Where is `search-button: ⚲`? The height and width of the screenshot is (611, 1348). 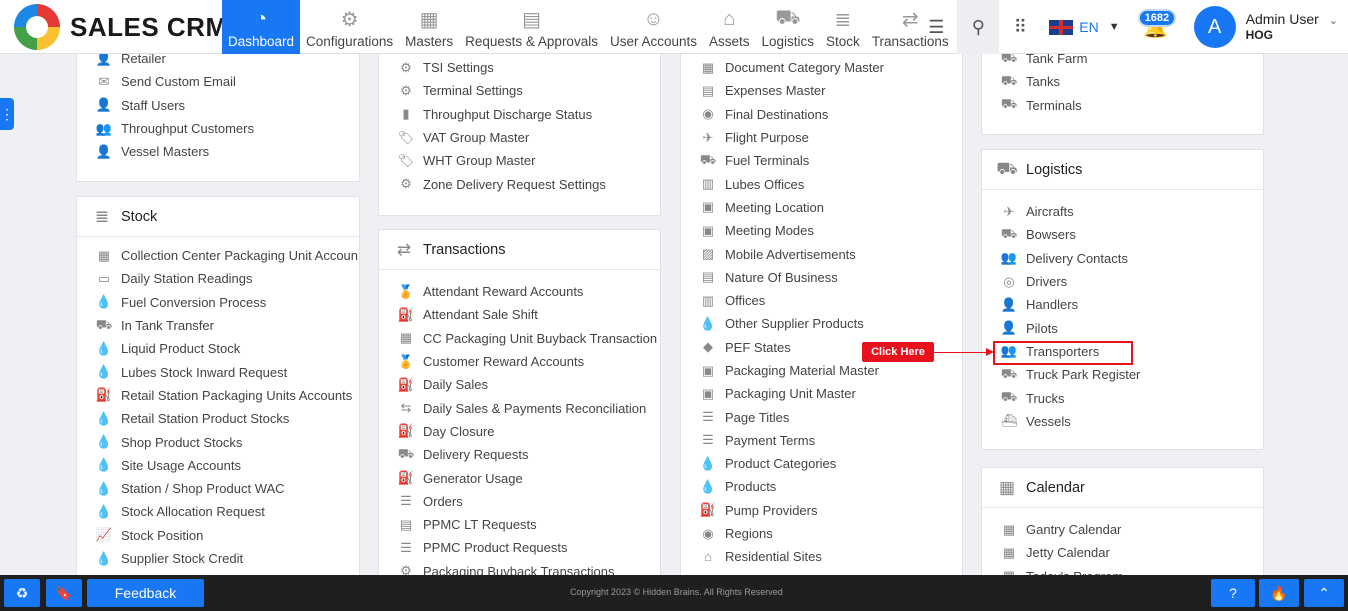
search-button: ⚲ is located at coordinates (978, 27).